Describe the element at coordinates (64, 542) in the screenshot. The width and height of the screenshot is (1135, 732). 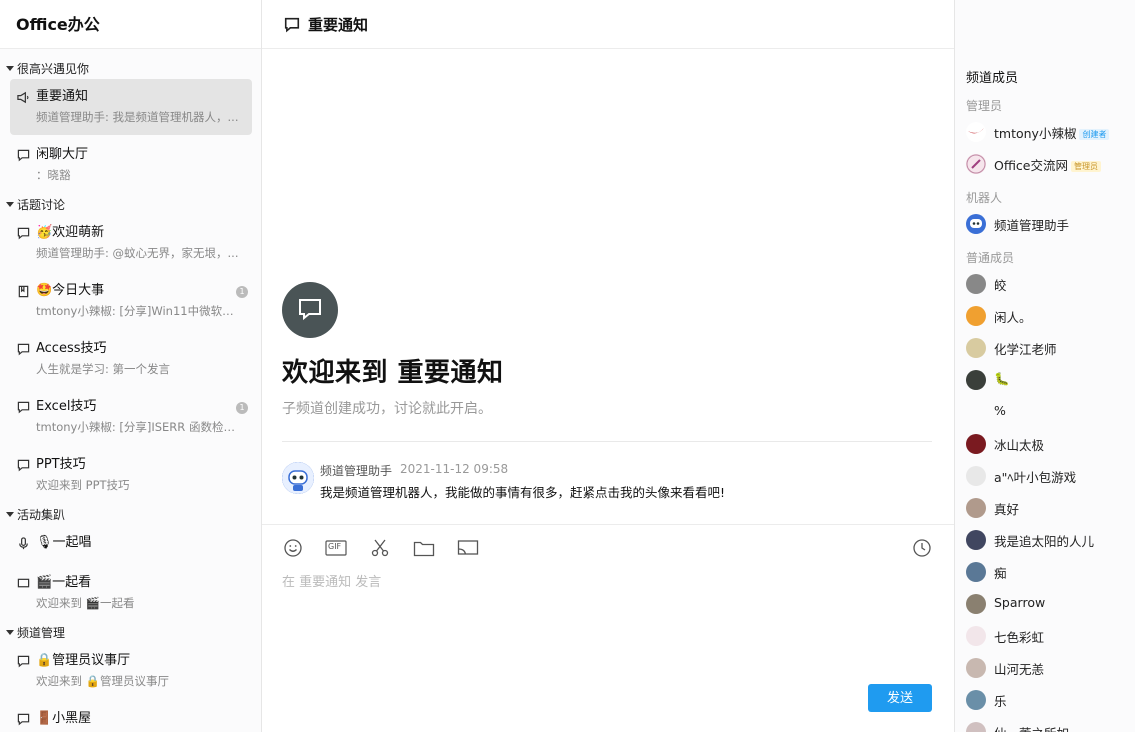
I see `channel-name: 🎙一起唱` at that location.